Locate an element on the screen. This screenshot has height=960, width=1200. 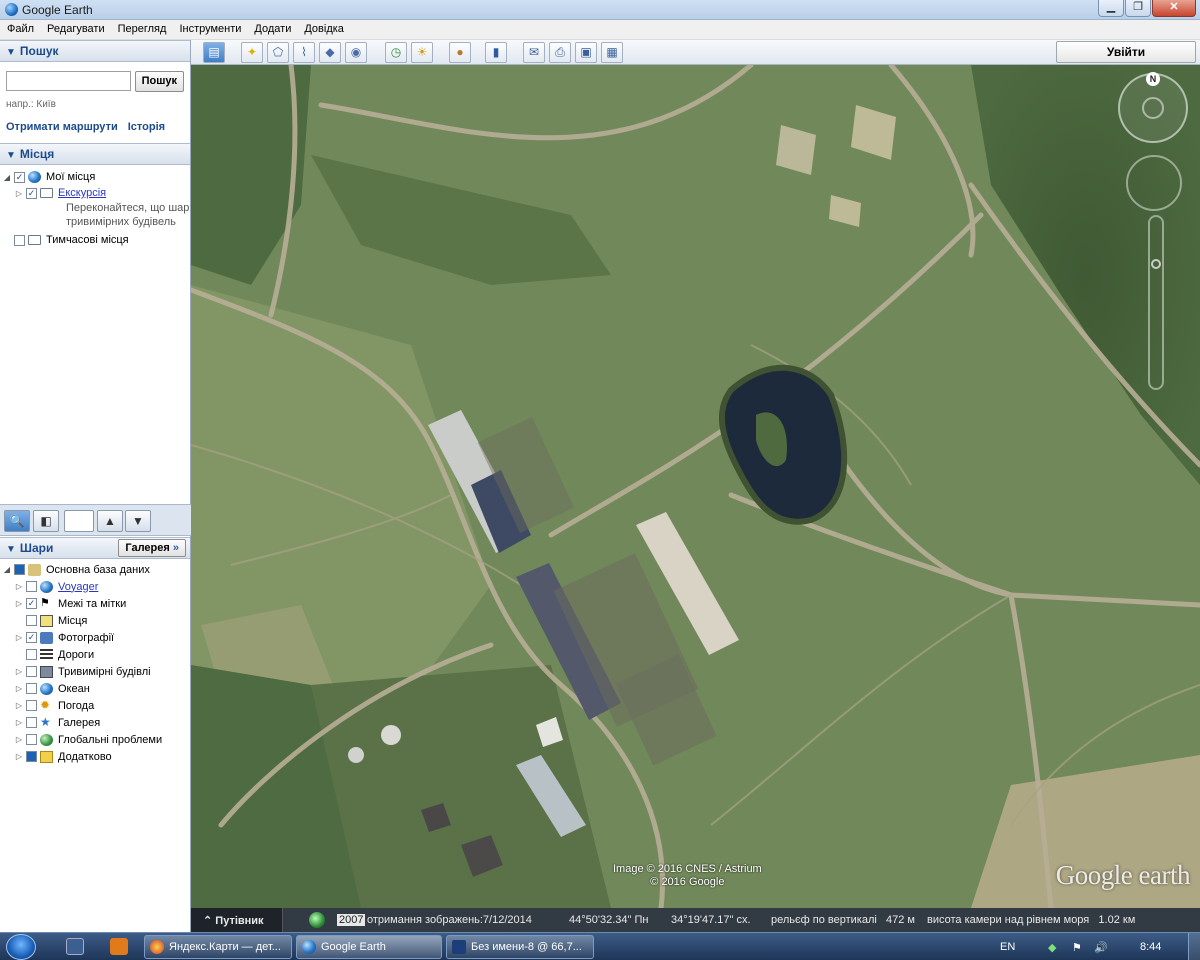
menu-tools: Інструменти is located at coordinates (209, 29).